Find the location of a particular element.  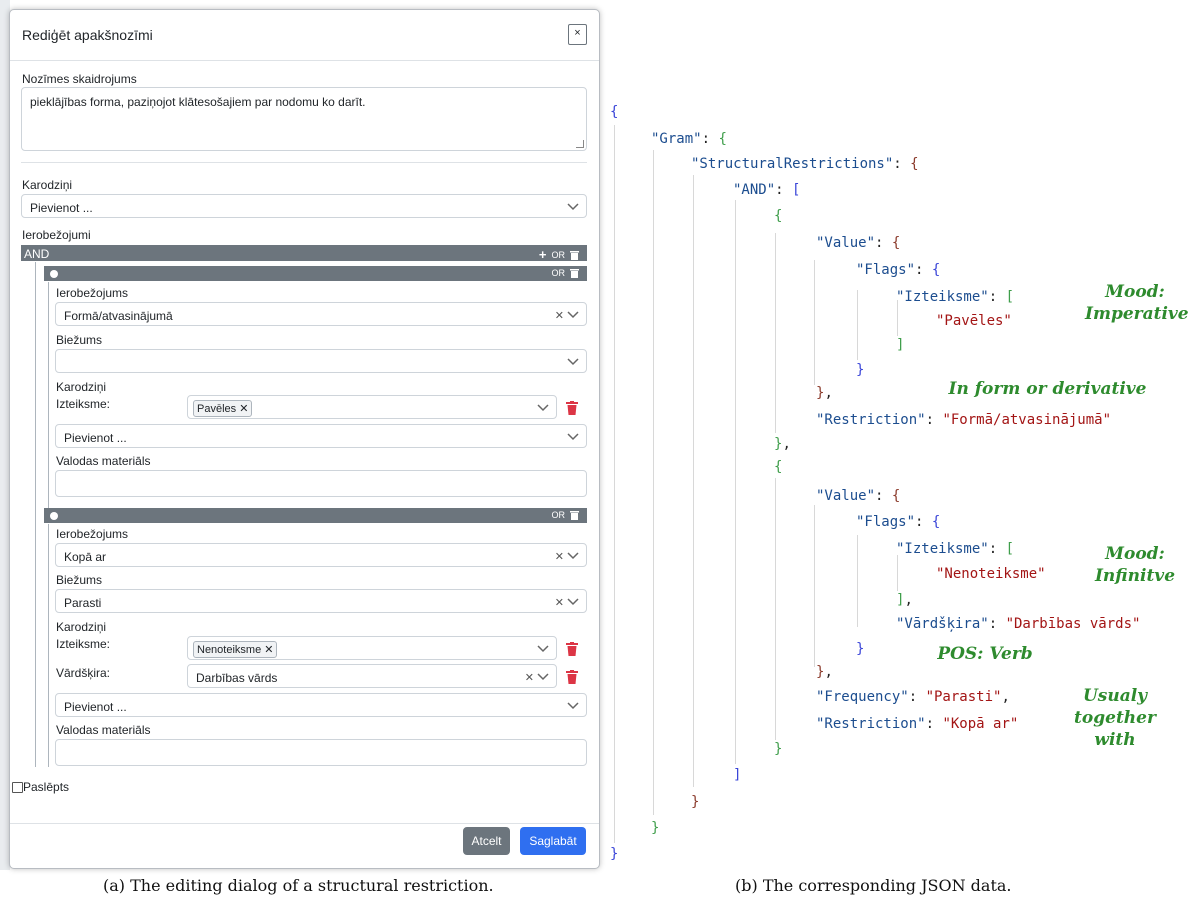

dialog-header: Rediģēt apakšnozīmi × is located at coordinates (304, 35).